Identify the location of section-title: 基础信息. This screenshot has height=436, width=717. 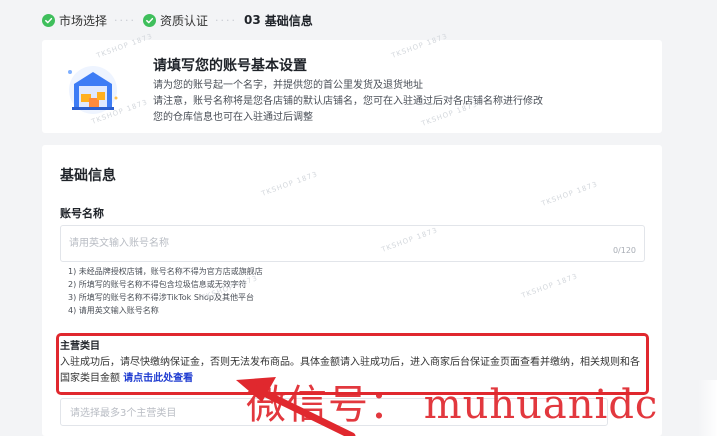
(88, 176).